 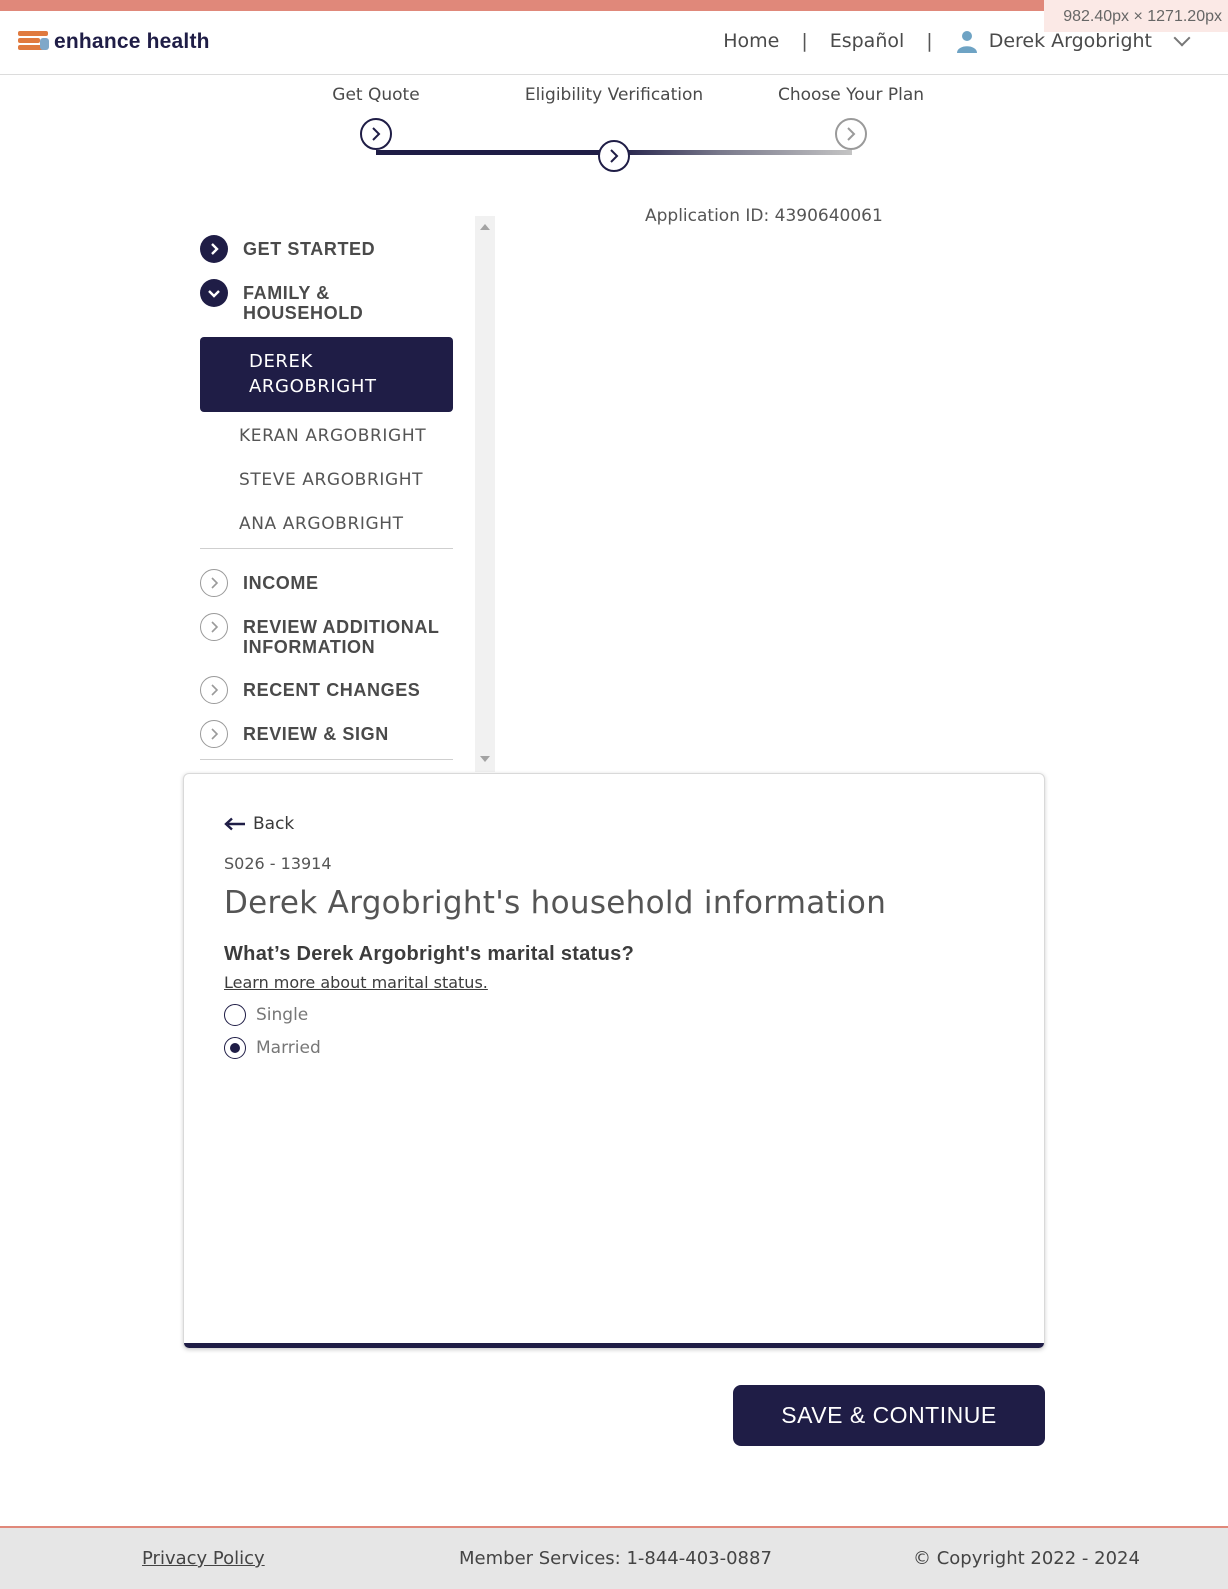 I want to click on sidebar-section-label: INCOME, so click(x=281, y=583).